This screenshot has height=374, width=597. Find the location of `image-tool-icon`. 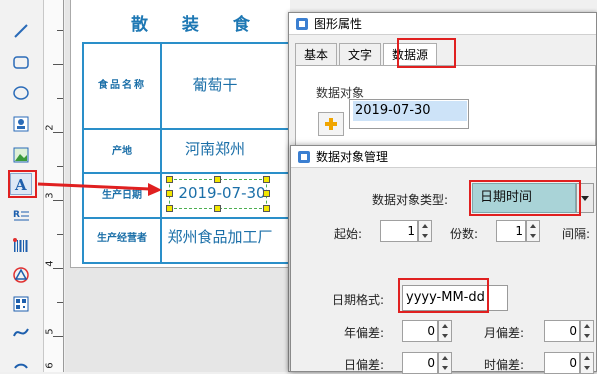

image-tool-icon is located at coordinates (21, 124).